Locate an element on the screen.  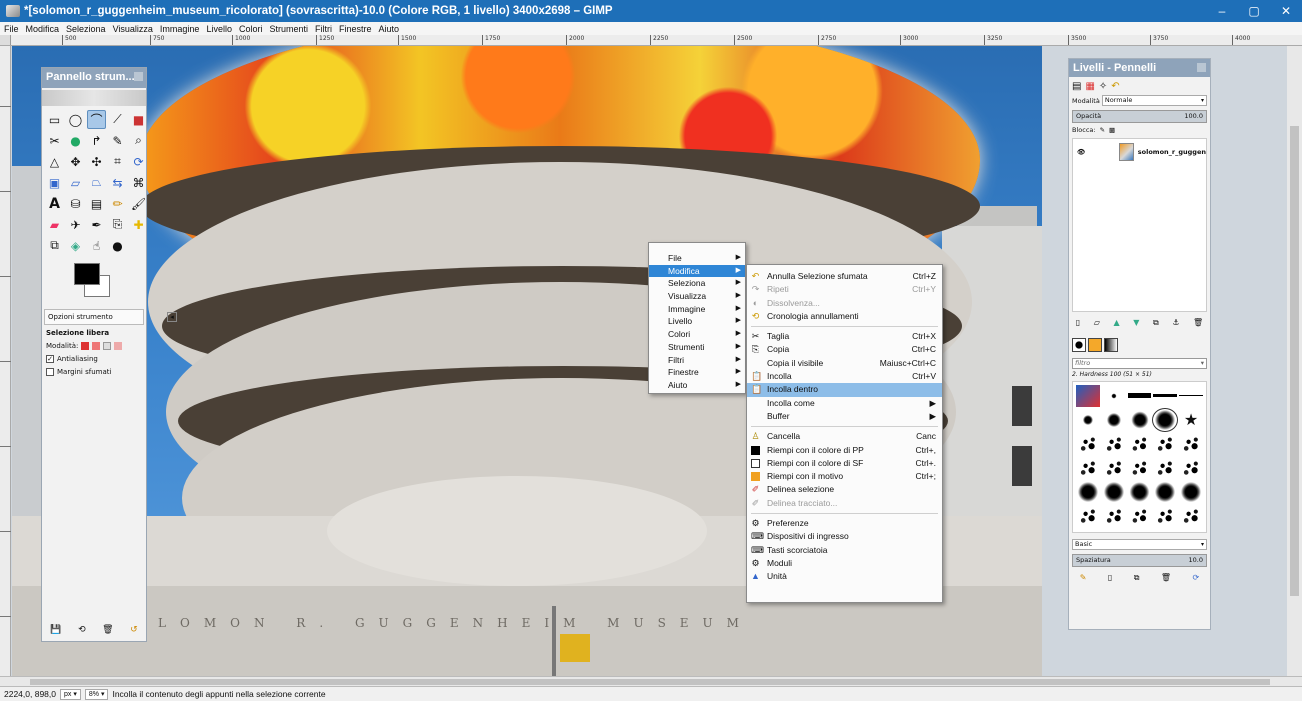
delete-layer-icon: 🗑 is located at coordinates (1198, 323).